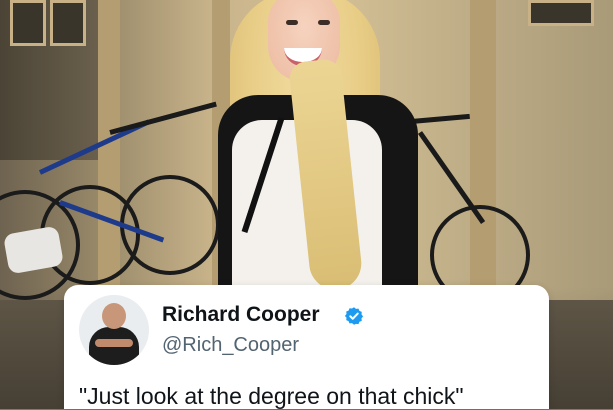 Image resolution: width=613 pixels, height=410 pixels. I want to click on verified-badge-icon, so click(354, 316).